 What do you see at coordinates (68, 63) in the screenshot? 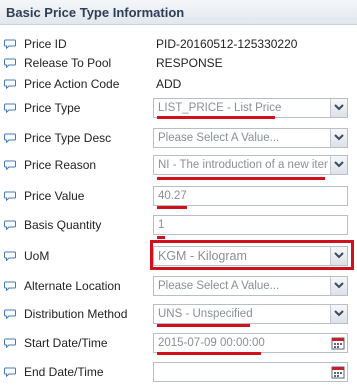
I see `release-to-pool-label: Release To Pool` at bounding box center [68, 63].